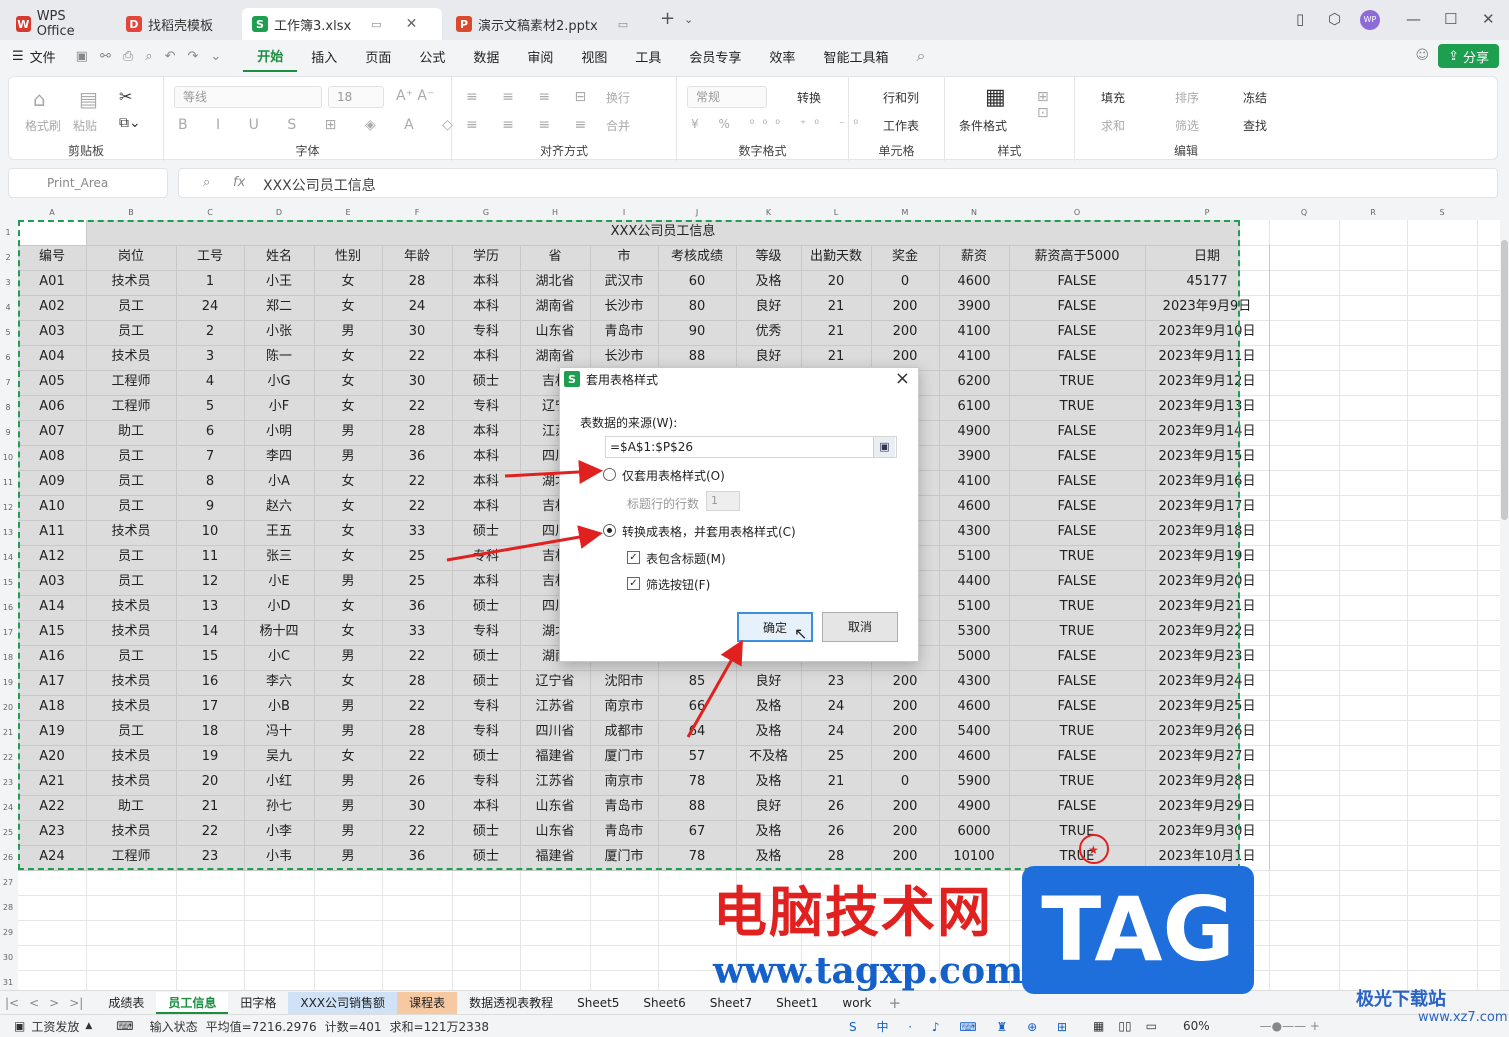  What do you see at coordinates (1504, 605) in the screenshot?
I see `vertical-scrollbar` at bounding box center [1504, 605].